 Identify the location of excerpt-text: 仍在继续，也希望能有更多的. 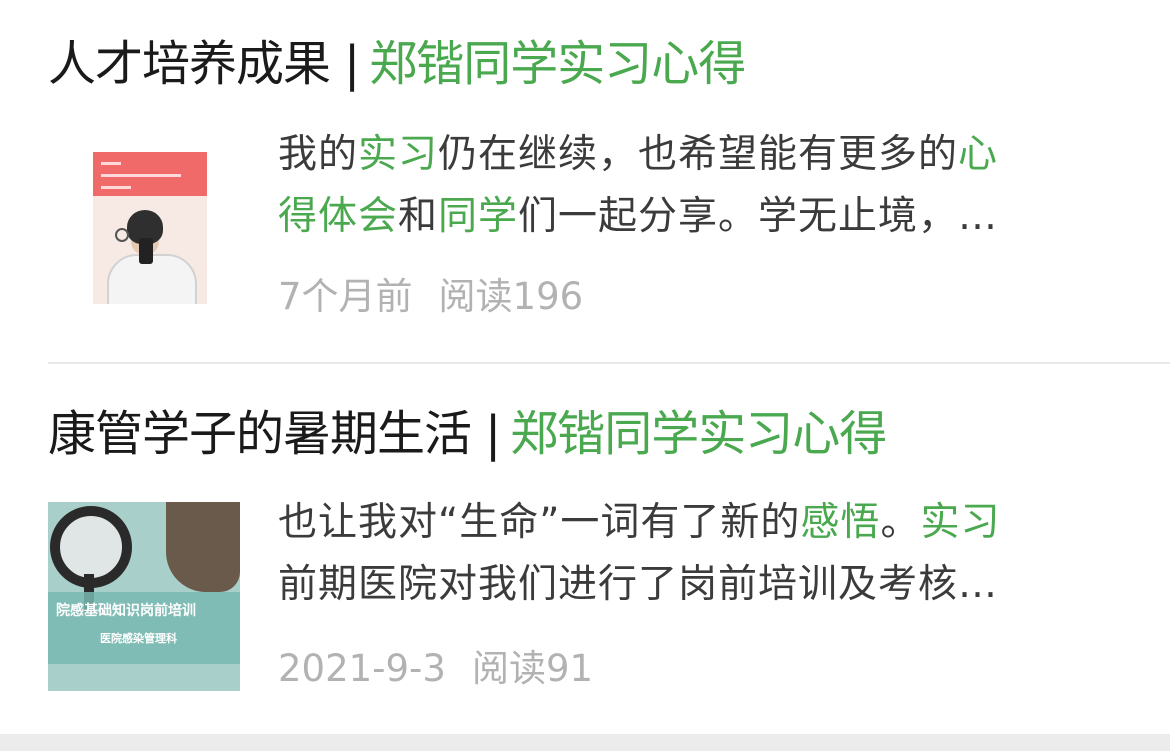
(698, 154).